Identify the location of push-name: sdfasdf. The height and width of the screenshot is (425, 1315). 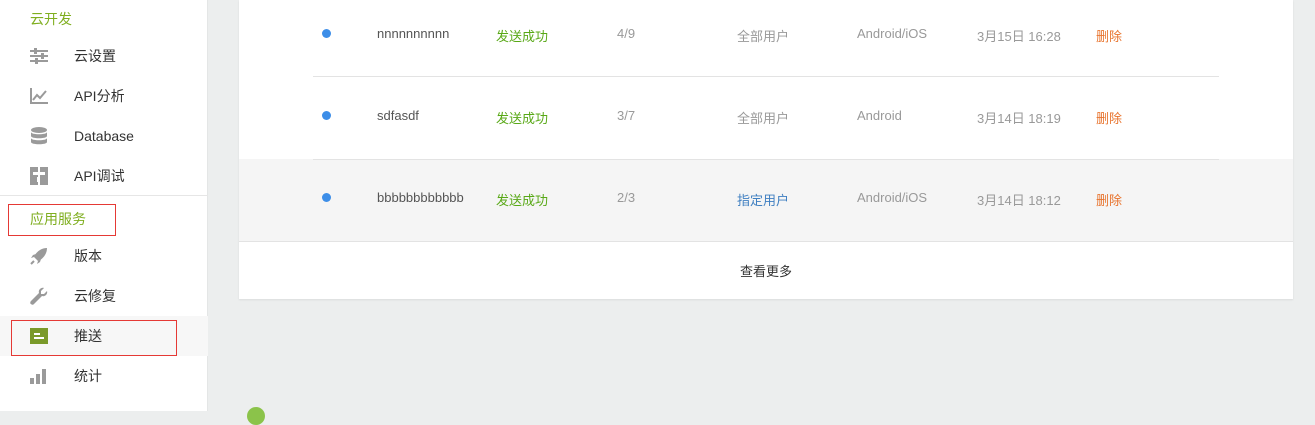
(398, 115).